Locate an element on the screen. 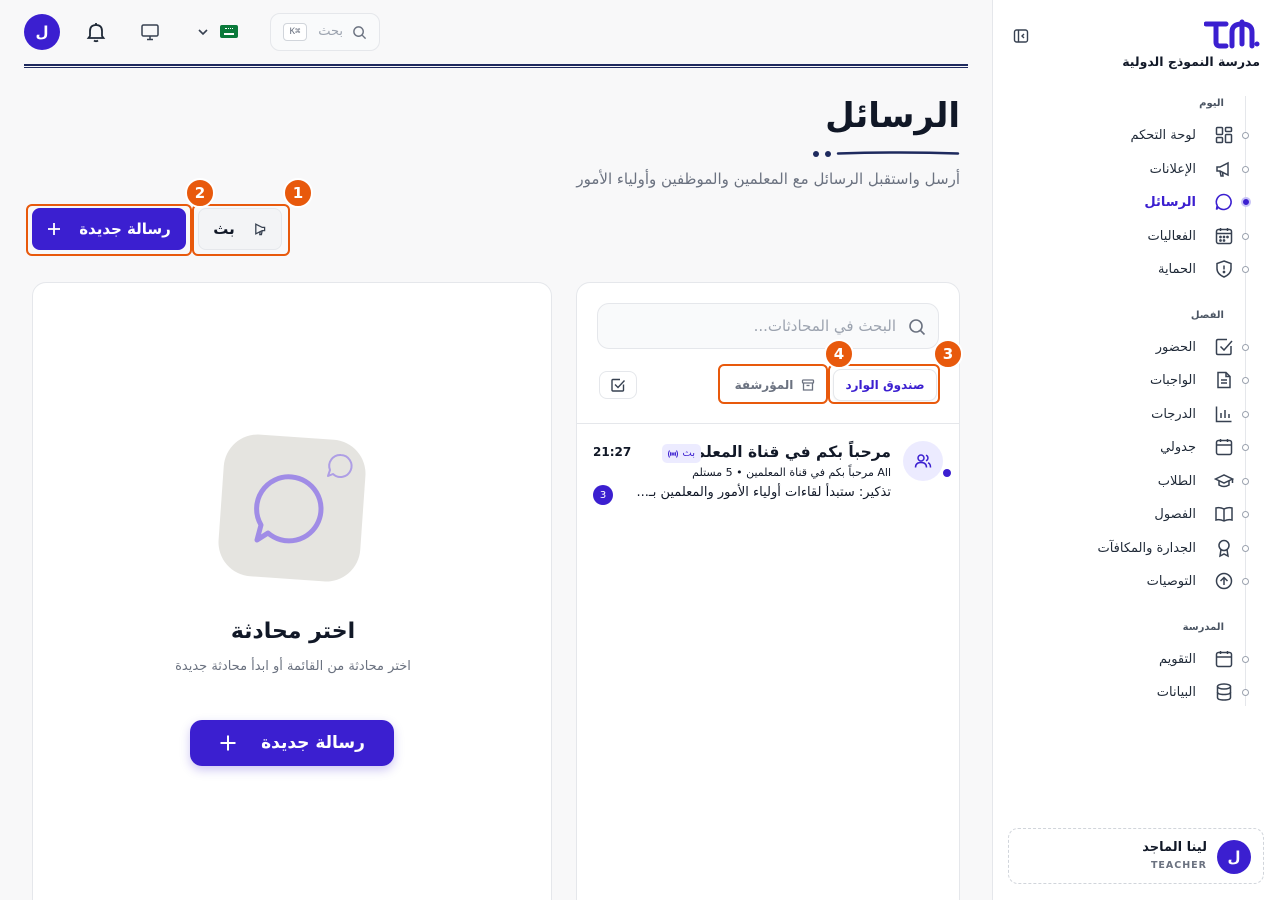 This screenshot has width=1280, height=900. list-divider is located at coordinates (768, 423).